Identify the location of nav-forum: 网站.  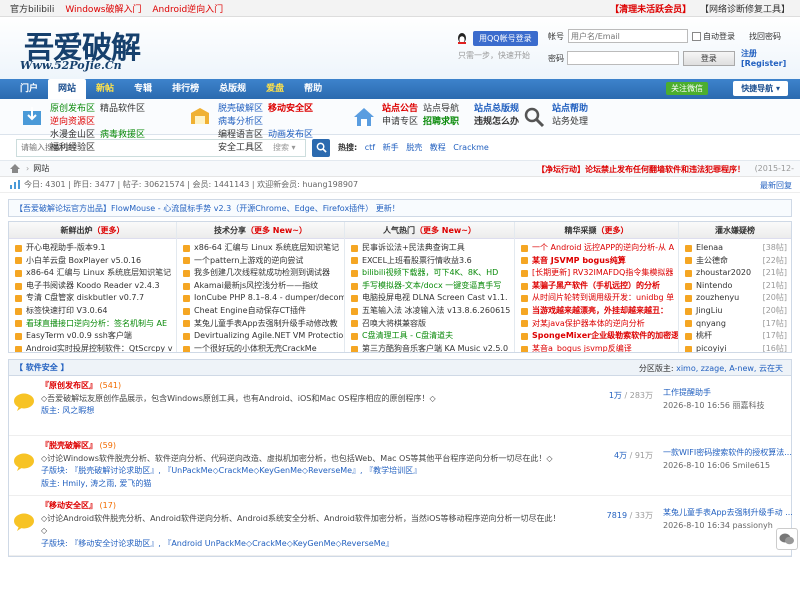
(67, 89).